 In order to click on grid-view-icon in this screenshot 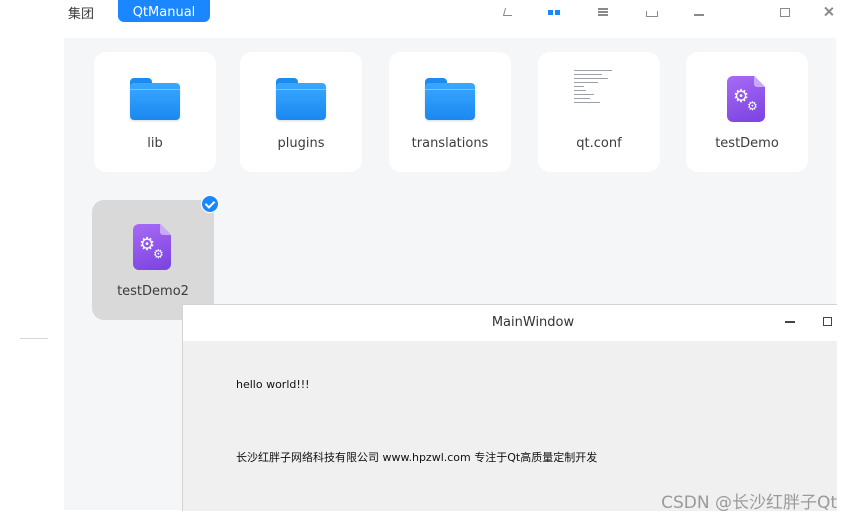, I will do `click(555, 12)`.